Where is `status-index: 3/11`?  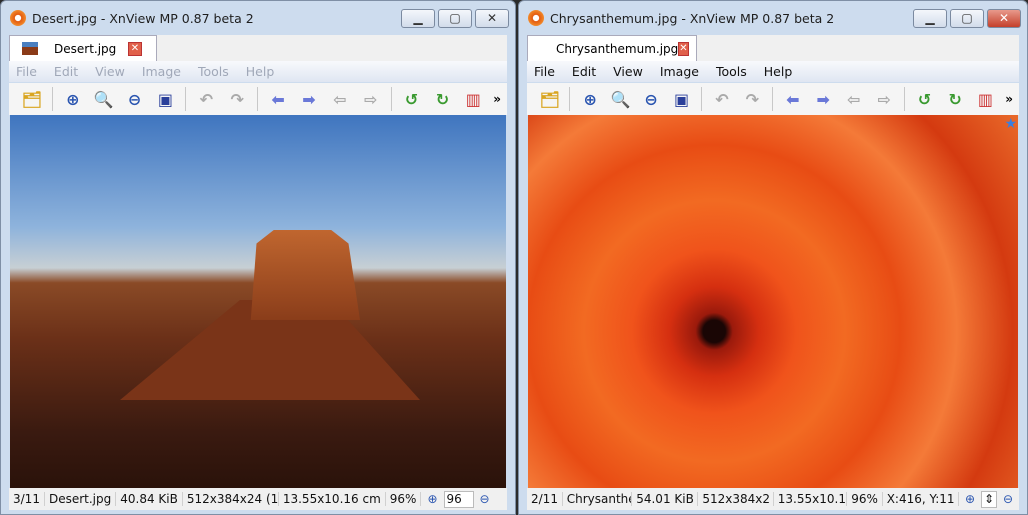 status-index: 3/11 is located at coordinates (27, 499).